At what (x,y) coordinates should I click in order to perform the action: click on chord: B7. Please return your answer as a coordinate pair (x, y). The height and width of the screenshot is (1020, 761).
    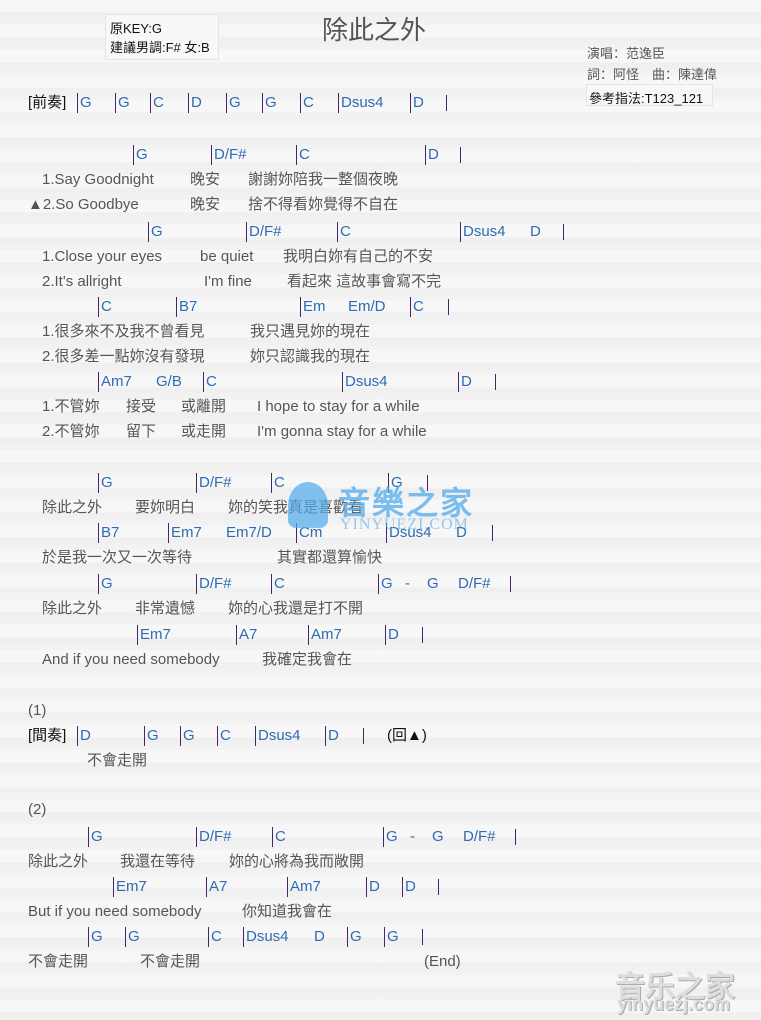
    Looking at the image, I should click on (186, 307).